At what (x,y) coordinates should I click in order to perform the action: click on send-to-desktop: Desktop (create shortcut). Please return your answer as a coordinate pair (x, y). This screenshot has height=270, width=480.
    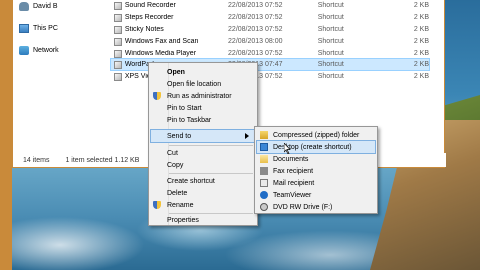
    Looking at the image, I should click on (316, 147).